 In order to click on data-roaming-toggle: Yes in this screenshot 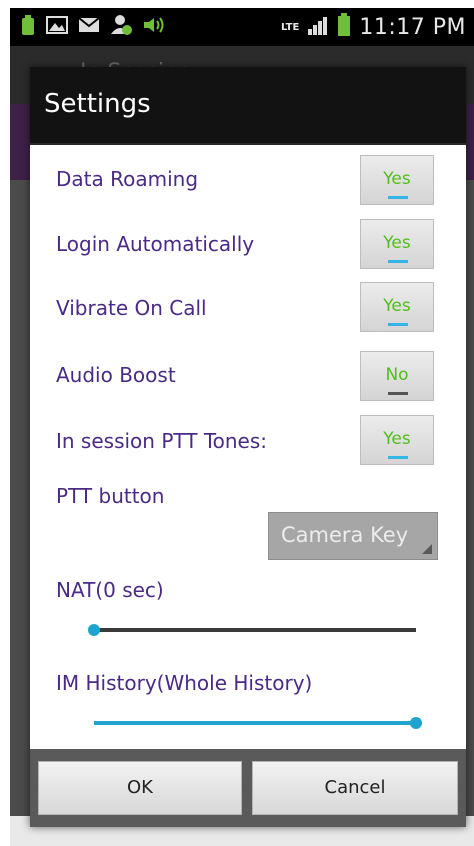, I will do `click(397, 180)`.